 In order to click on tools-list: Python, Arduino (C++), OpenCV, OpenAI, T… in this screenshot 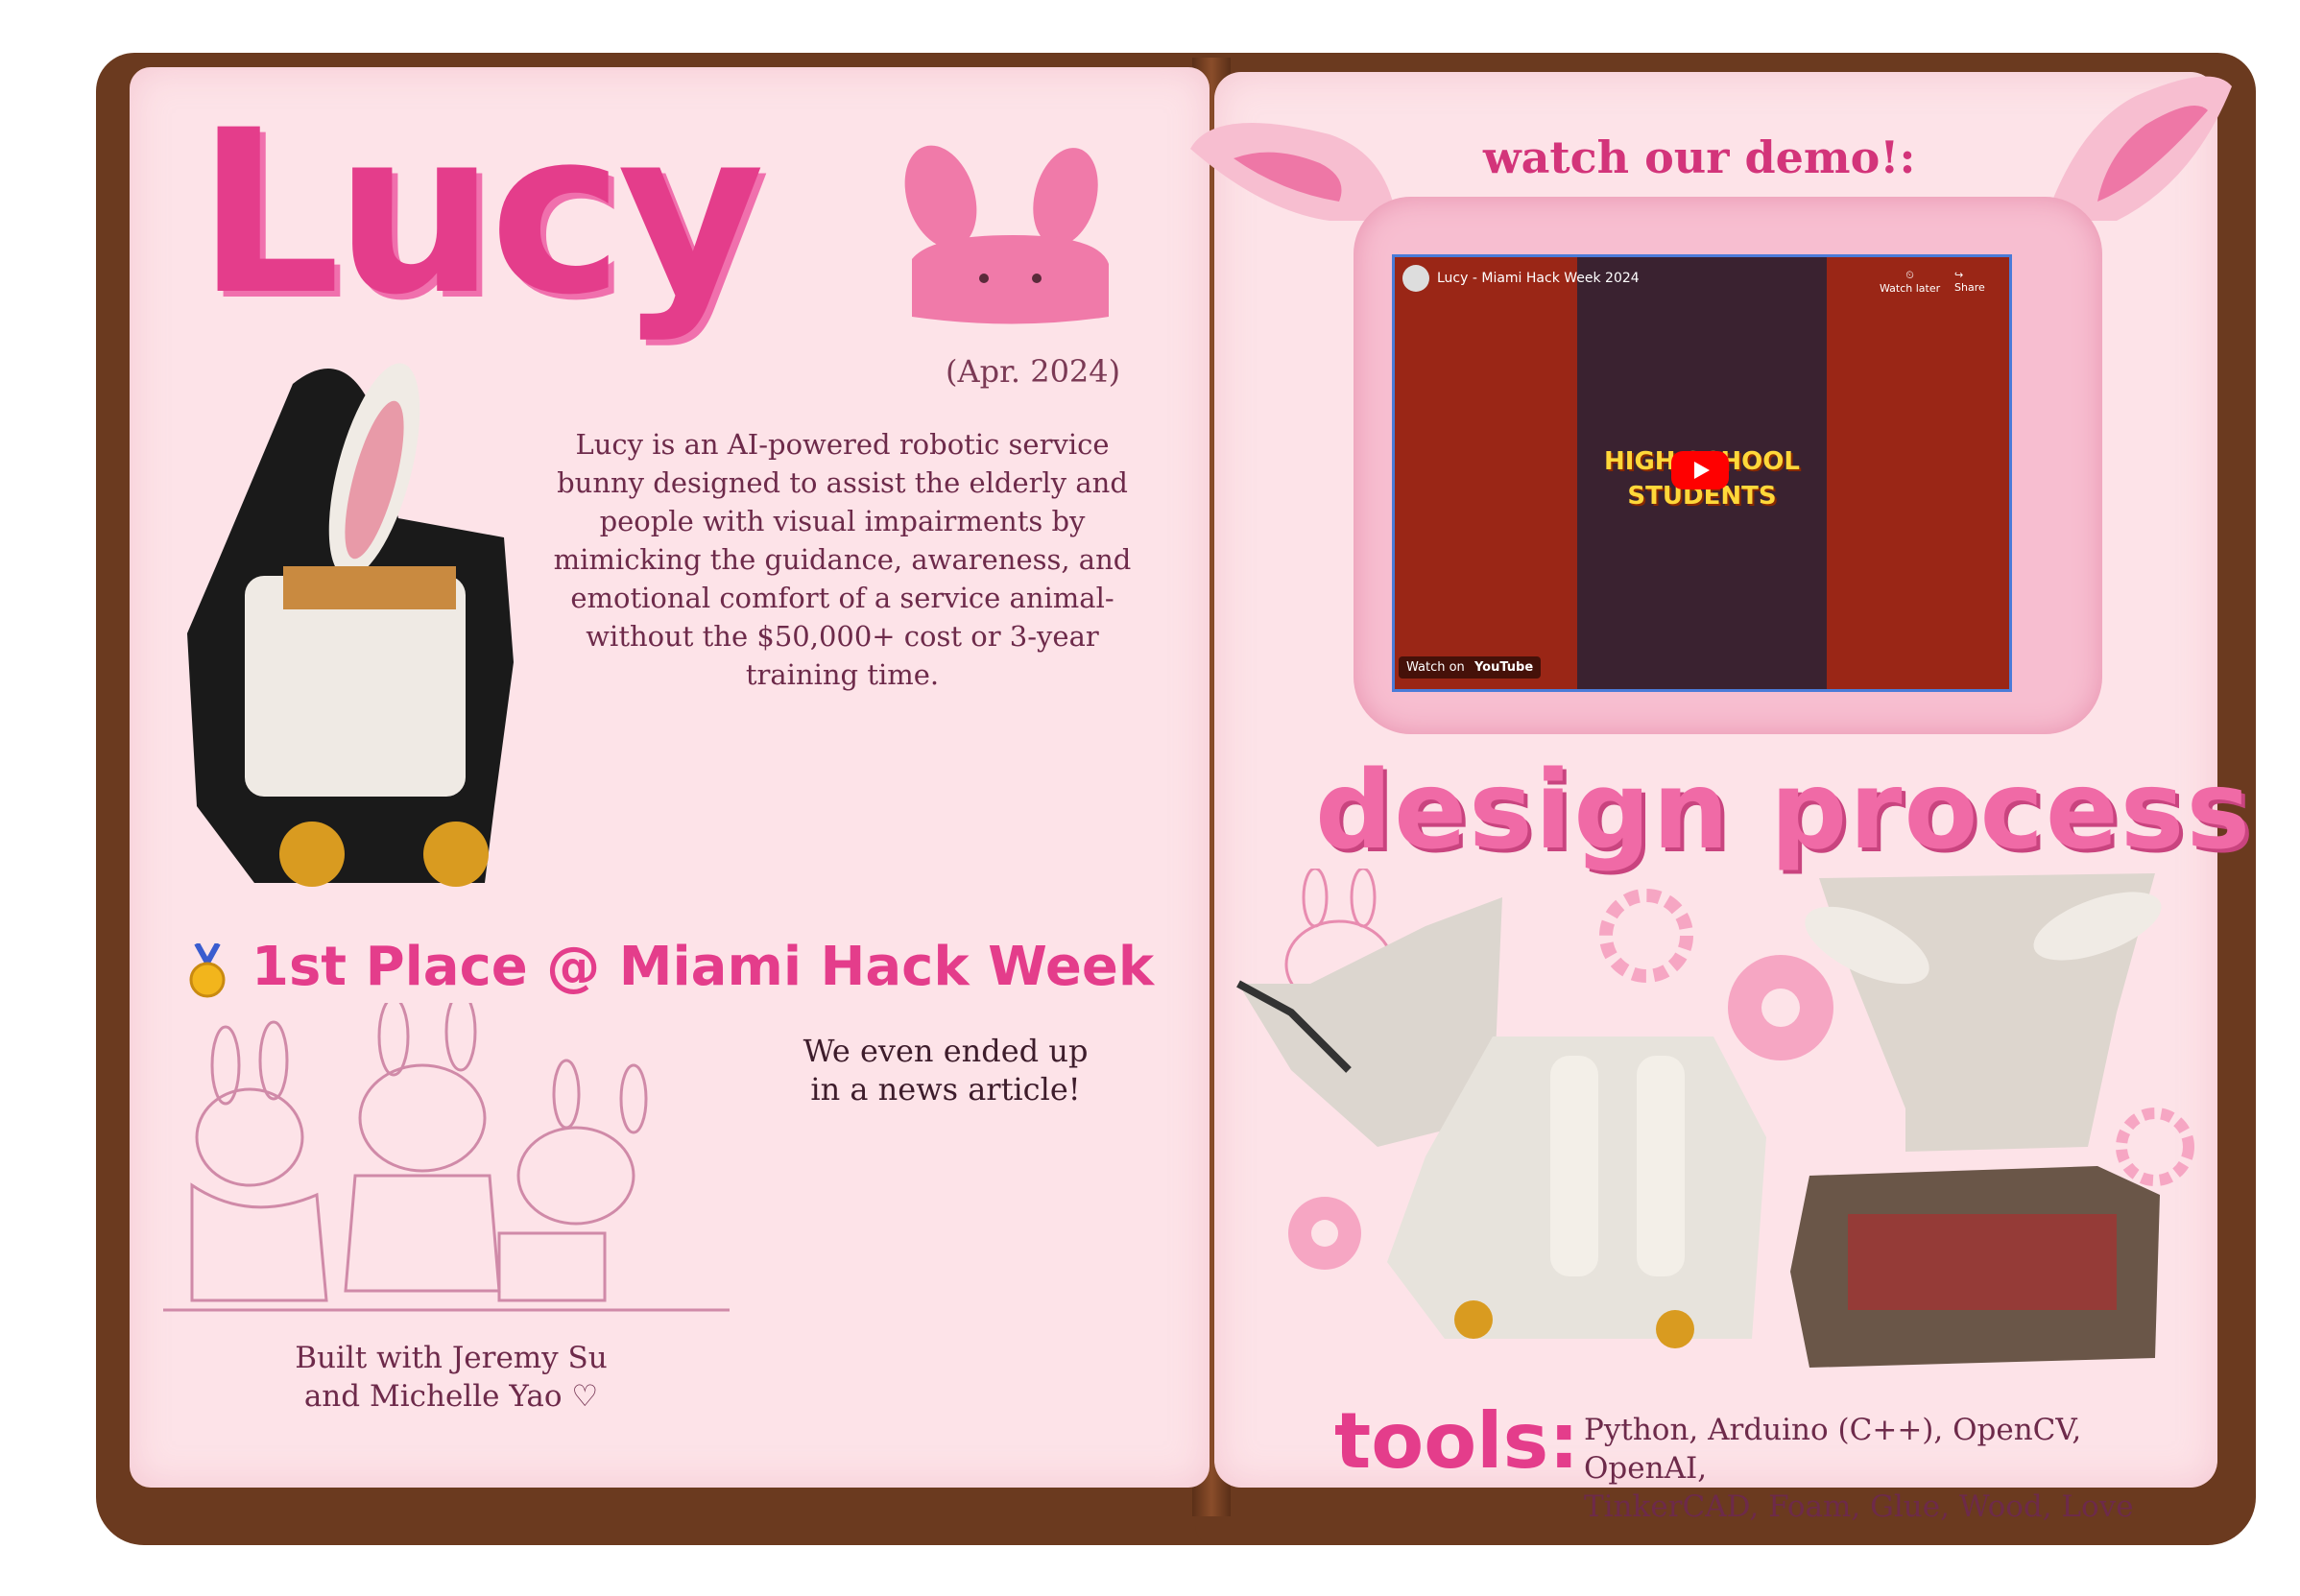, I will do `click(1872, 1468)`.